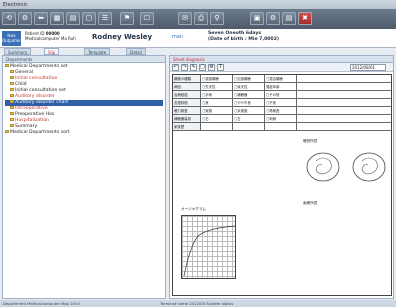 The height and width of the screenshot is (307, 396). What do you see at coordinates (273, 18) in the screenshot?
I see `config-button: ⚙` at bounding box center [273, 18].